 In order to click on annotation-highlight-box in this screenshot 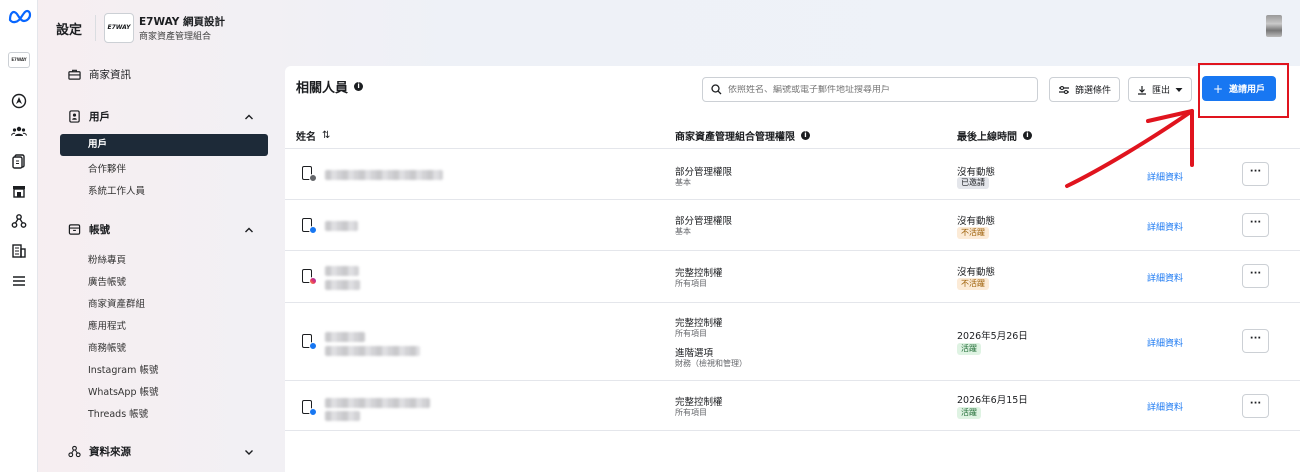, I will do `click(1243, 90)`.